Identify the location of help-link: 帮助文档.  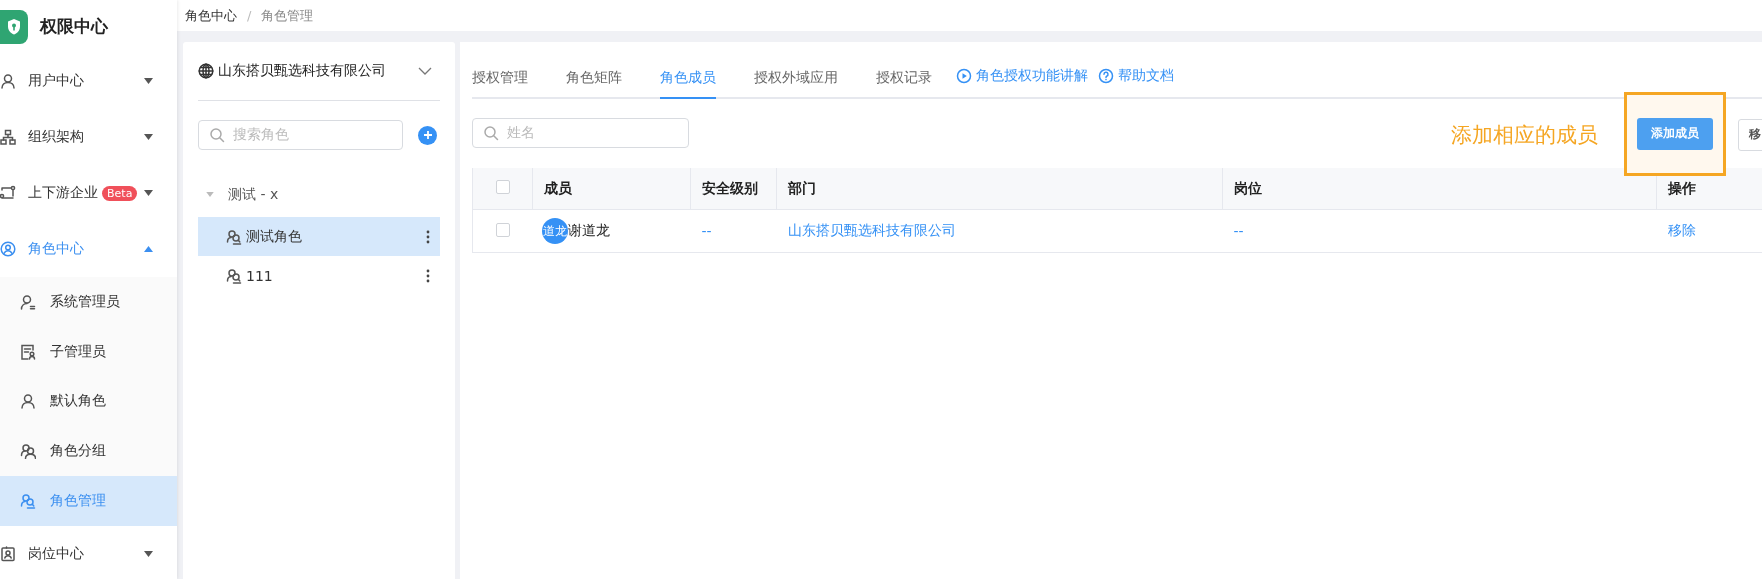
(1136, 82).